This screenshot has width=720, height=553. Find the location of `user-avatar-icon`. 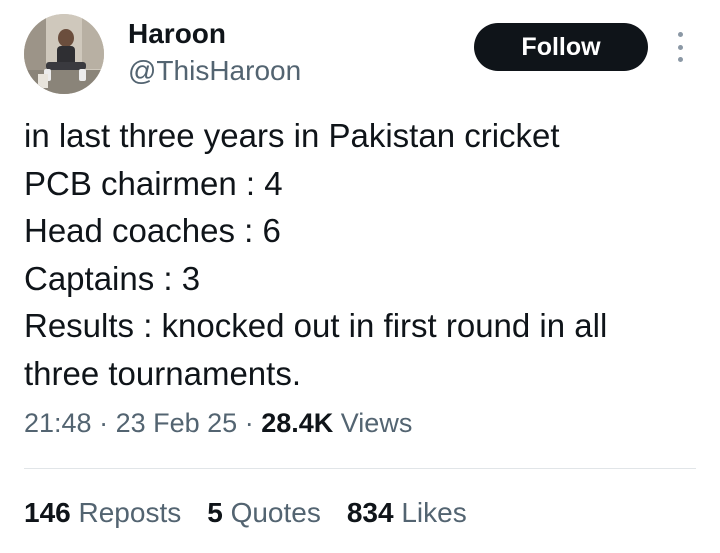

user-avatar-icon is located at coordinates (64, 54).